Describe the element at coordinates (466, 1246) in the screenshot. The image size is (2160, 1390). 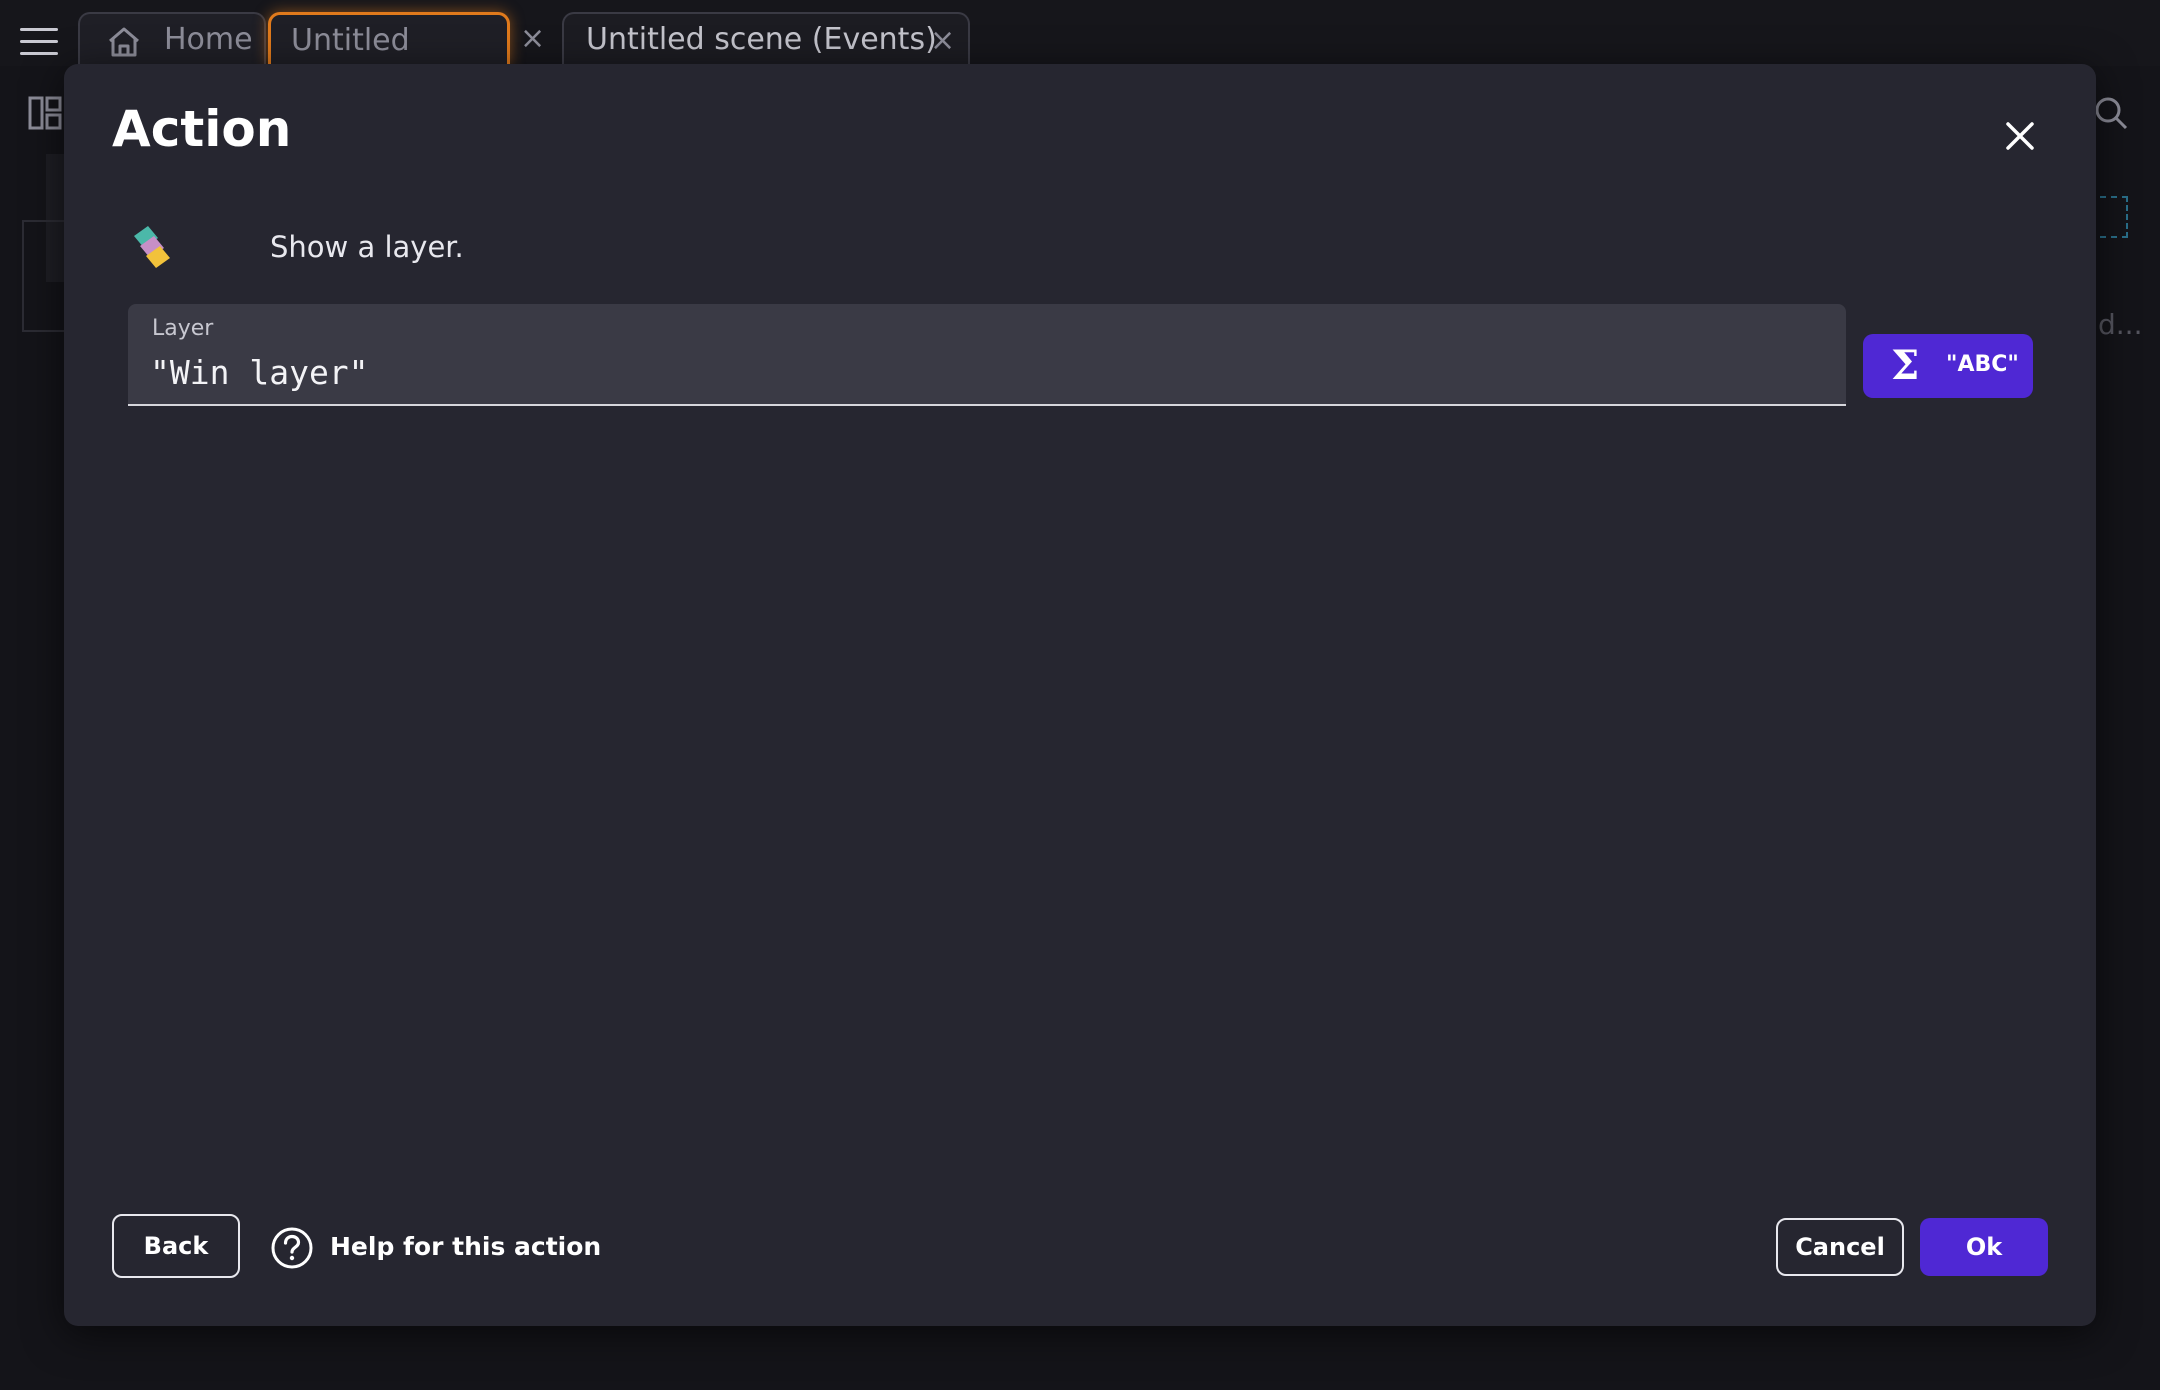
I see `help-link-text: Help for this action` at that location.